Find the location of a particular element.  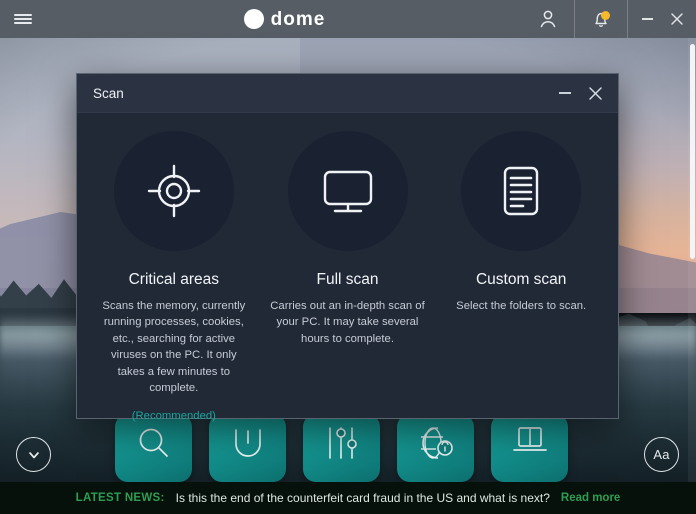

monitor-display-icon is located at coordinates (347, 191).